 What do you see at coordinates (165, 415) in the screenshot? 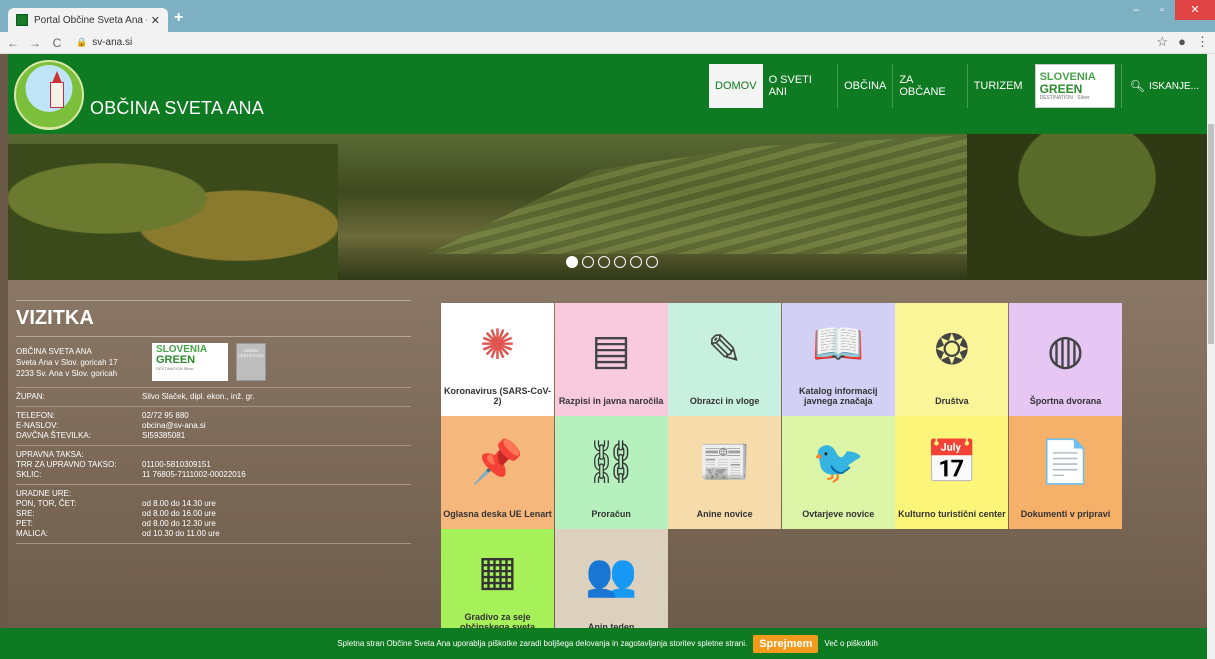
I see `info-value: 02/72 95 880` at bounding box center [165, 415].